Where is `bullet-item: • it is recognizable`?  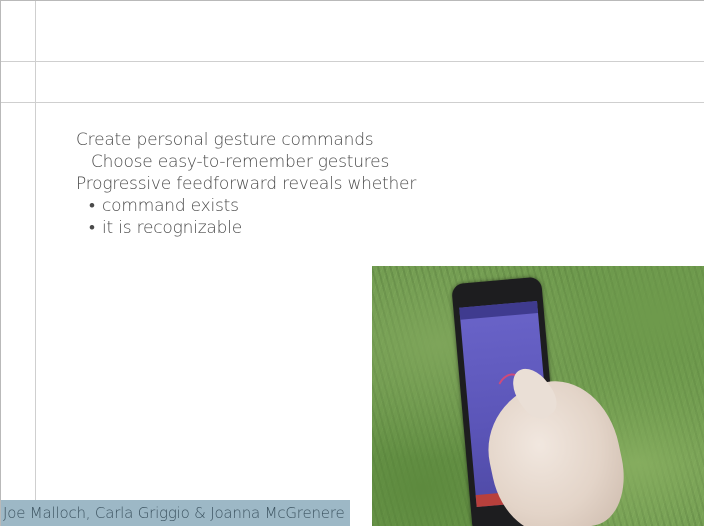
bullet-item: • it is recognizable is located at coordinates (246, 228).